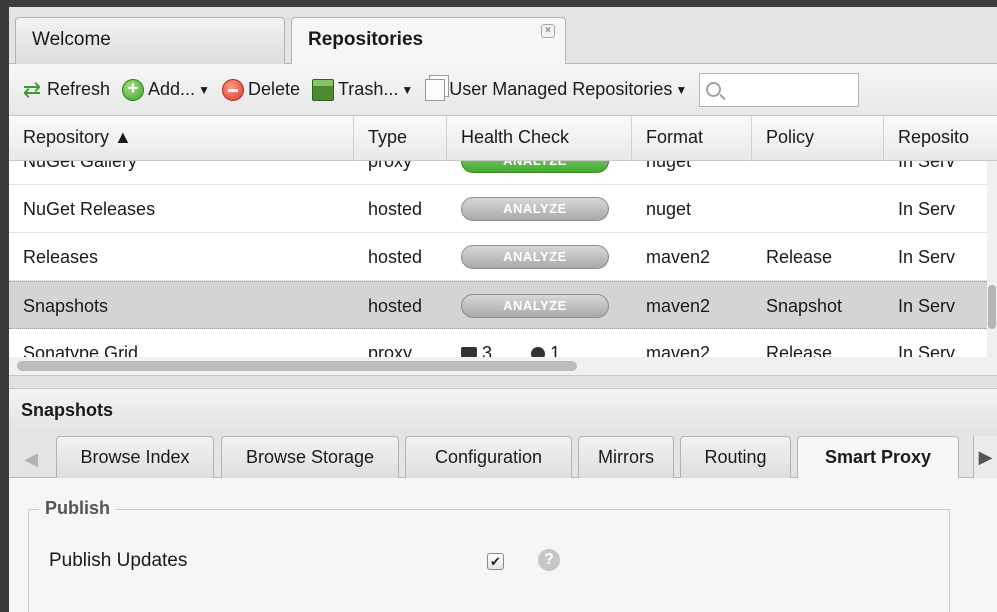 Image resolution: width=997 pixels, height=612 pixels. What do you see at coordinates (539, 138) in the screenshot?
I see `column-header-health-check: Health Check` at bounding box center [539, 138].